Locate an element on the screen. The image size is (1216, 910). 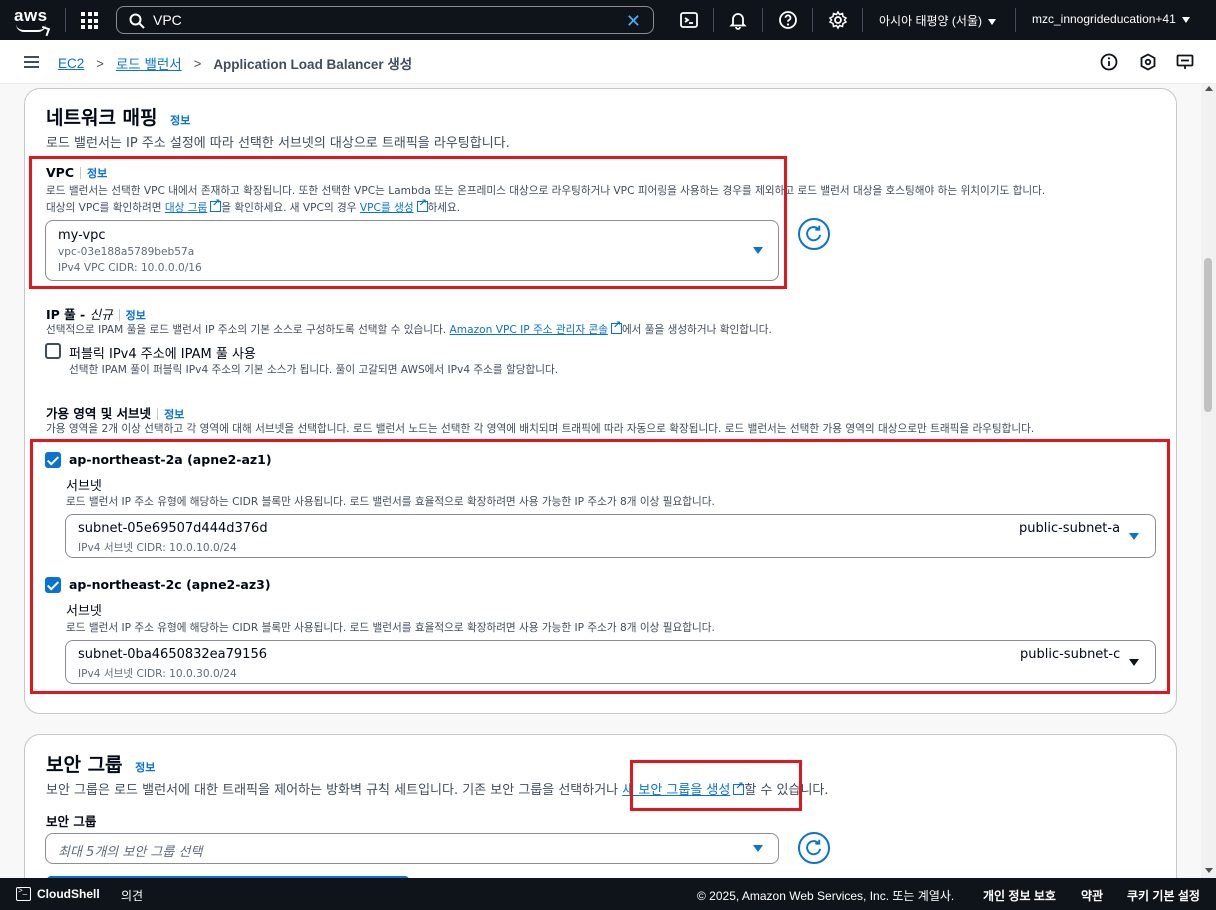
feedback-link: 의견 is located at coordinates (132, 895).